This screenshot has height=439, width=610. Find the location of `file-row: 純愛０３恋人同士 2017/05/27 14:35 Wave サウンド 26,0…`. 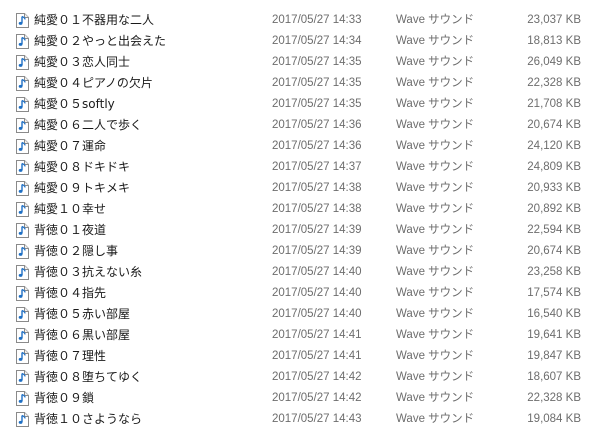

file-row: 純愛０３恋人同士 2017/05/27 14:35 Wave サウンド 26,0… is located at coordinates (305, 62).